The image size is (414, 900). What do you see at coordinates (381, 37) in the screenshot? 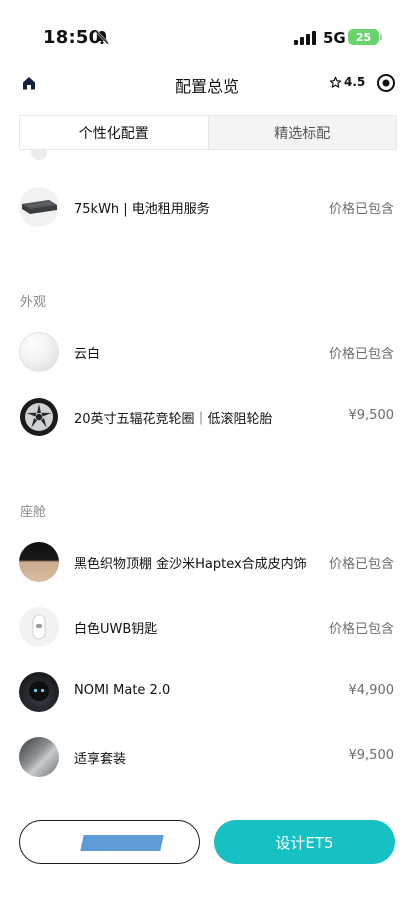
I see `battery-tip` at bounding box center [381, 37].